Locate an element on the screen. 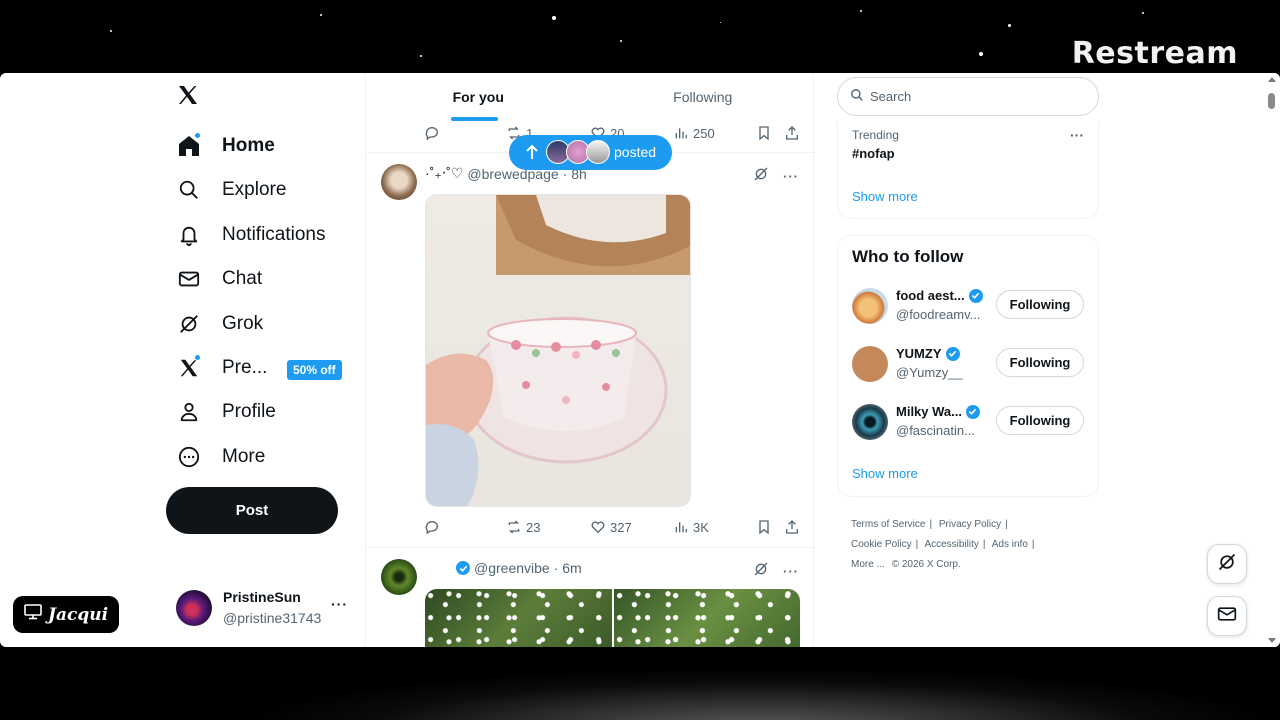 The height and width of the screenshot is (720, 1280). scroll-up-arrow-icon is located at coordinates (1272, 79).